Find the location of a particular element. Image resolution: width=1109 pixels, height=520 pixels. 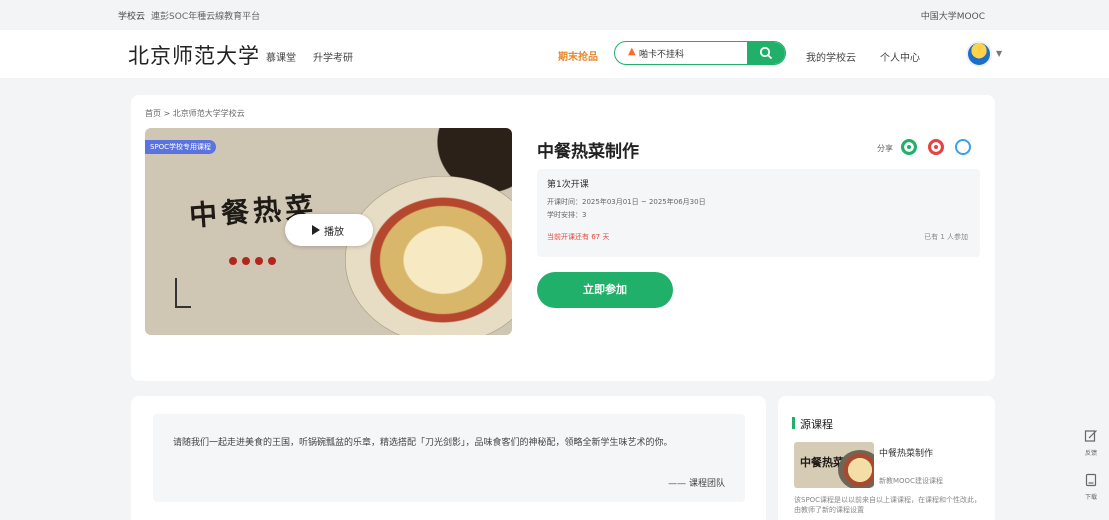

source-course-provider: 新教MOOC建设课程 is located at coordinates (911, 481).